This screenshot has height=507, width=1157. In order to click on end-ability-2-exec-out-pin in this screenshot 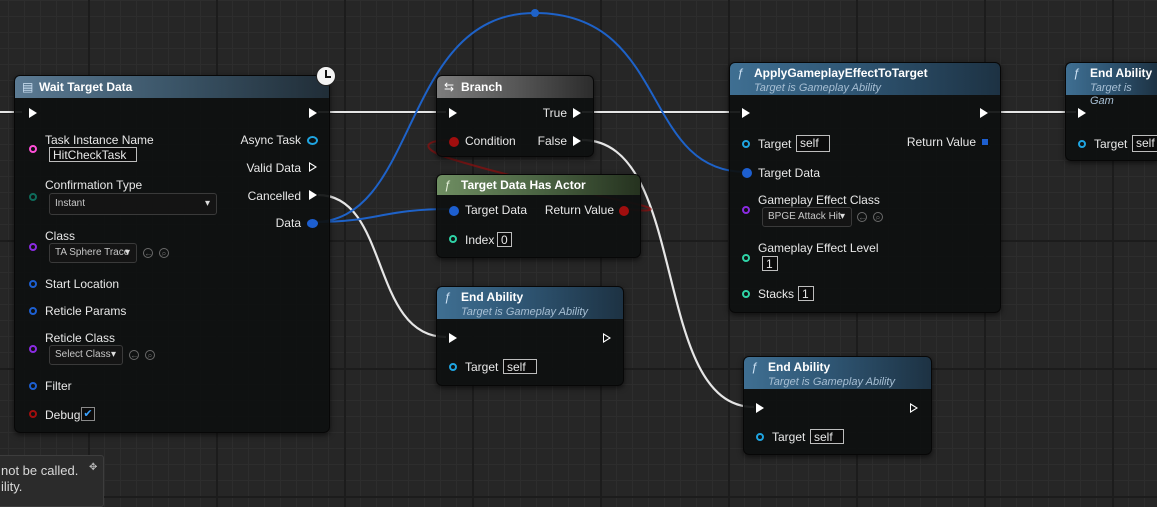, I will do `click(914, 408)`.